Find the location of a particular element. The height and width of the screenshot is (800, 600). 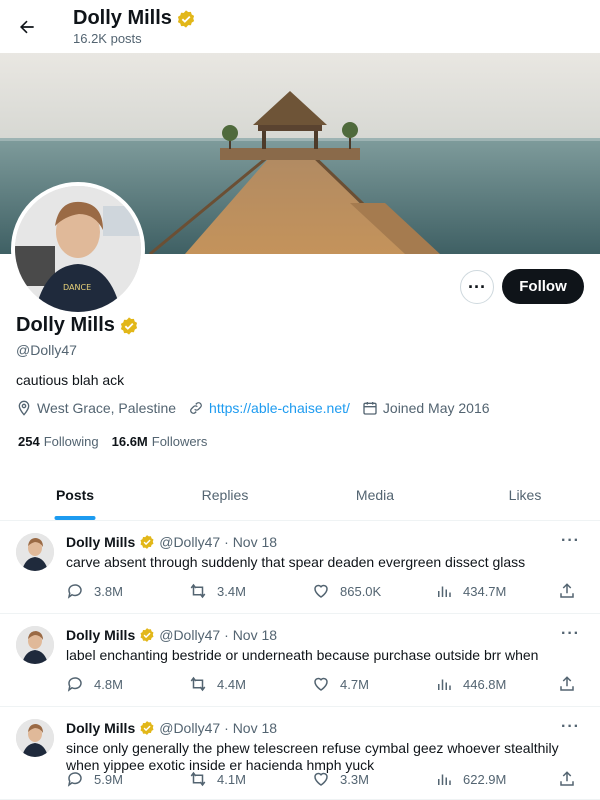

header-display-name: Dolly Mills is located at coordinates (122, 18).